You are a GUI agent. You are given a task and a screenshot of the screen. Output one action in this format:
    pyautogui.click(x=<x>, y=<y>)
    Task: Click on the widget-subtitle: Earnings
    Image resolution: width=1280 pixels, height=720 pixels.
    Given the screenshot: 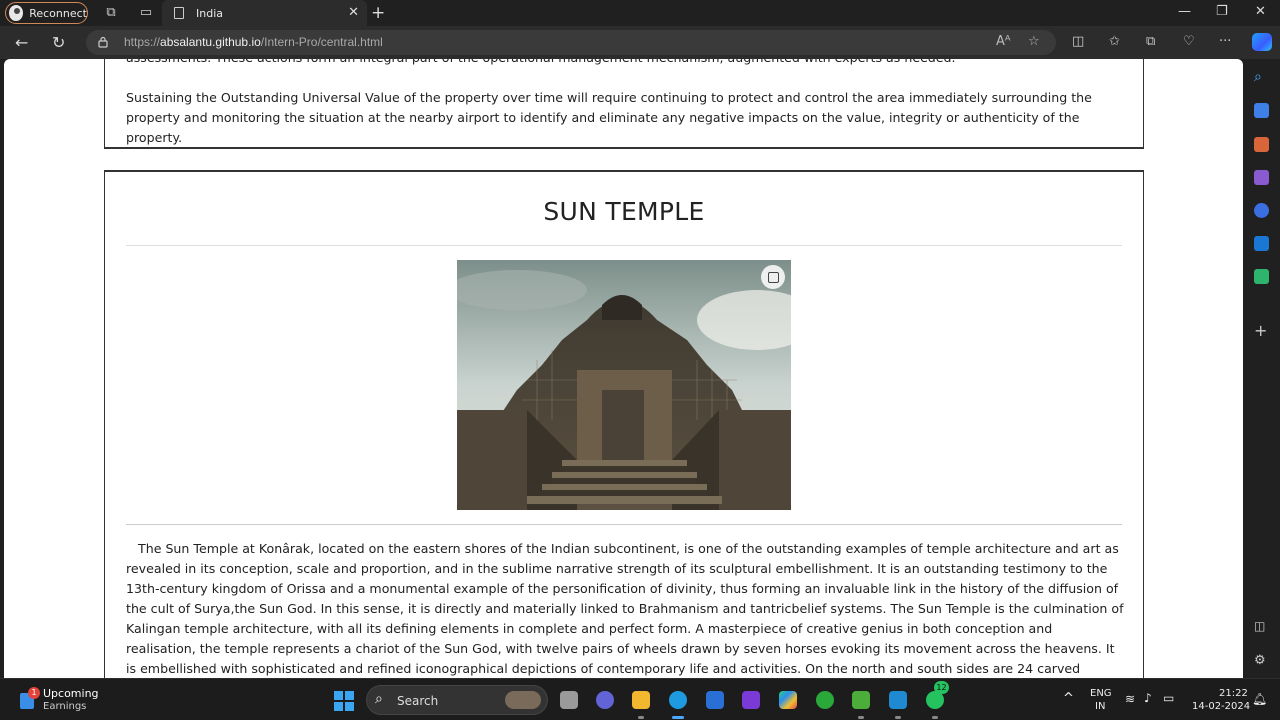 What is the action you would take?
    pyautogui.click(x=65, y=706)
    